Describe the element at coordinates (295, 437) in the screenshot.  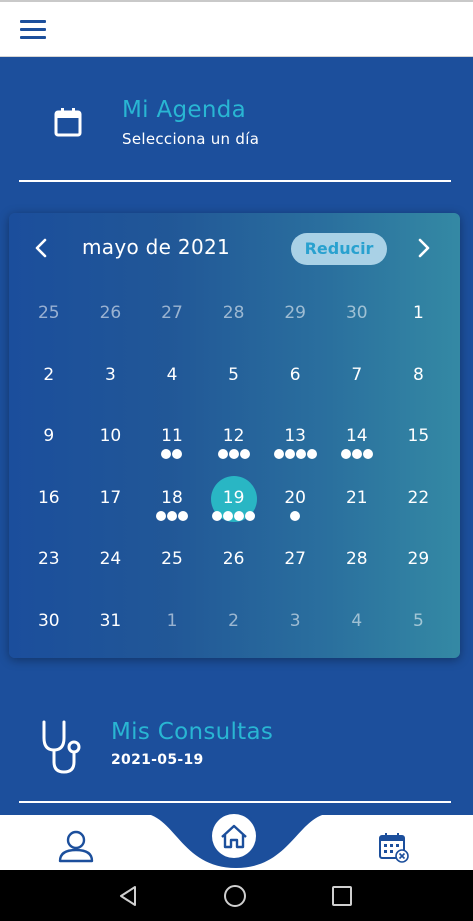
I see `calendar-day: 13` at that location.